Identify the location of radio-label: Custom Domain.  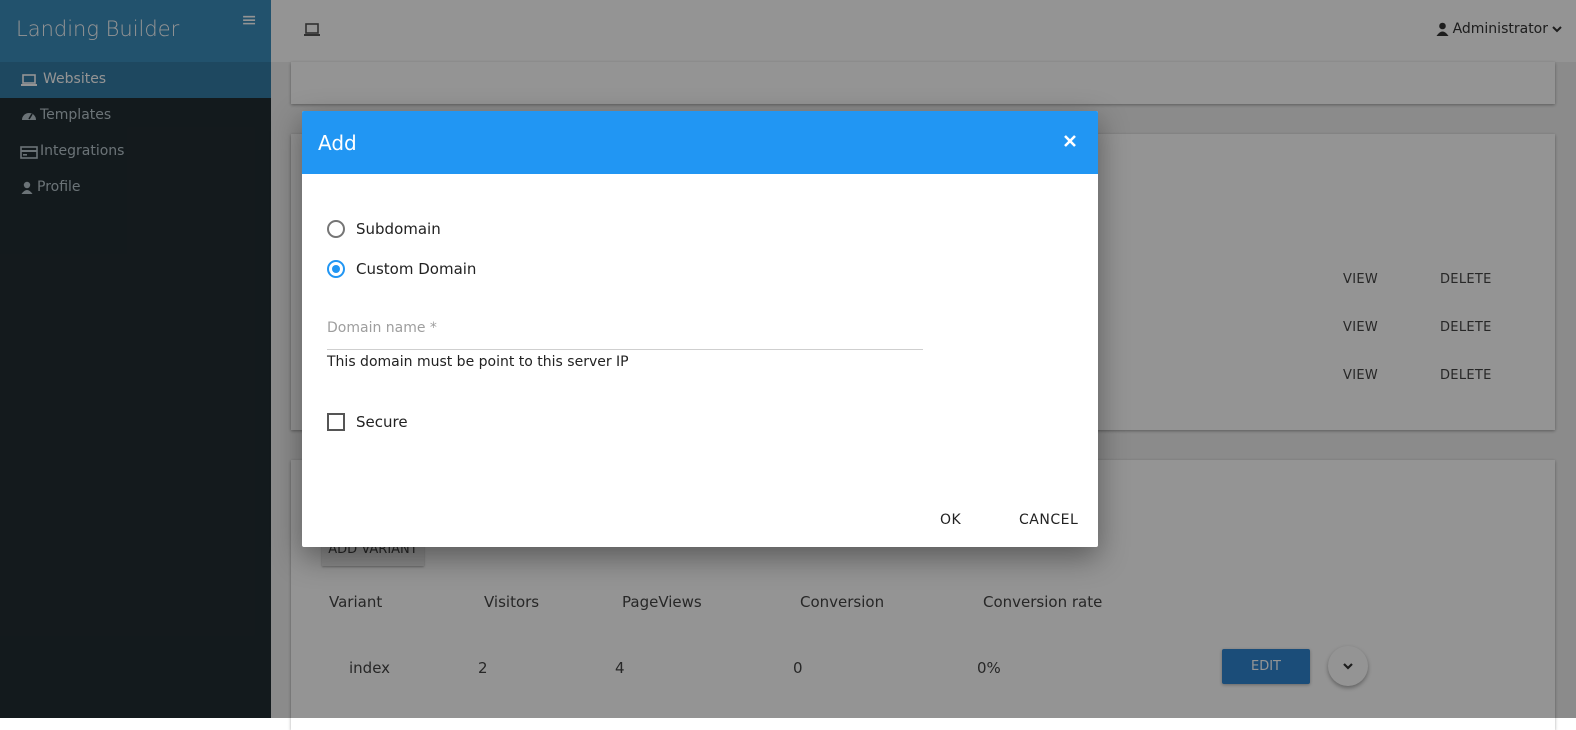
(416, 269).